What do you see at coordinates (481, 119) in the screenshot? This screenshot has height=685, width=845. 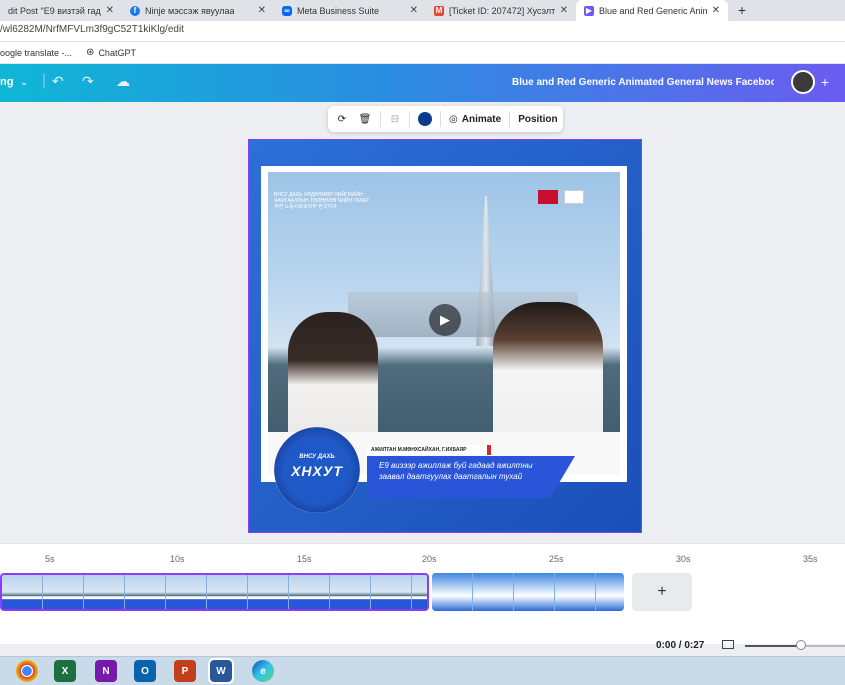 I see `animate-label: Animate` at bounding box center [481, 119].